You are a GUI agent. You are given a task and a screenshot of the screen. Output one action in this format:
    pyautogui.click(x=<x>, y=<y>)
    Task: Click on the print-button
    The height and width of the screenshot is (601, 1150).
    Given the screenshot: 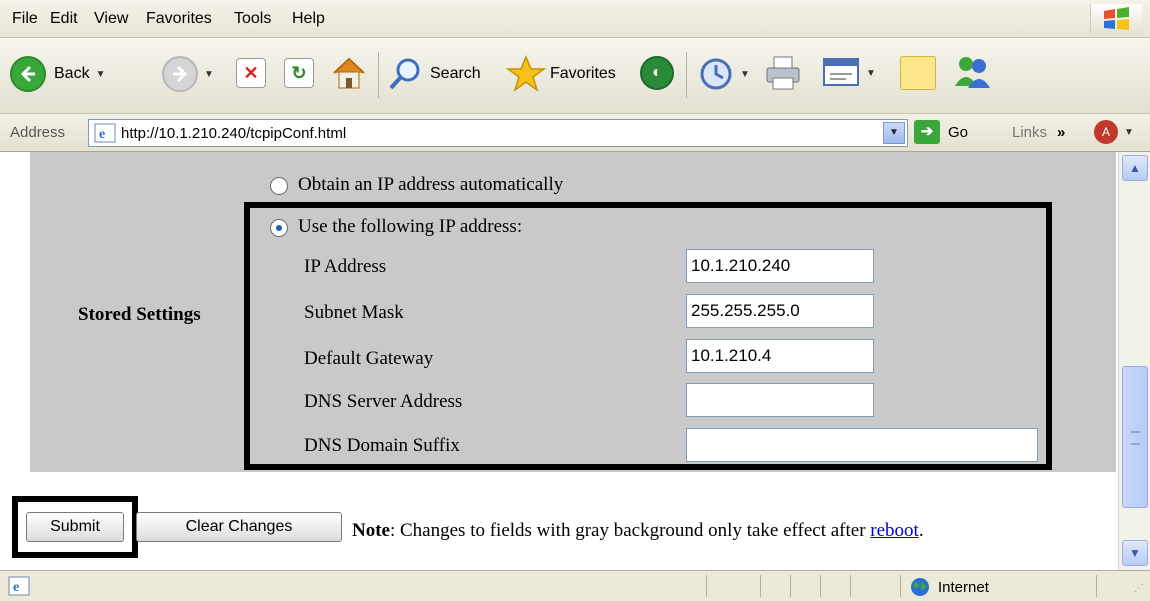 What is the action you would take?
    pyautogui.click(x=783, y=73)
    